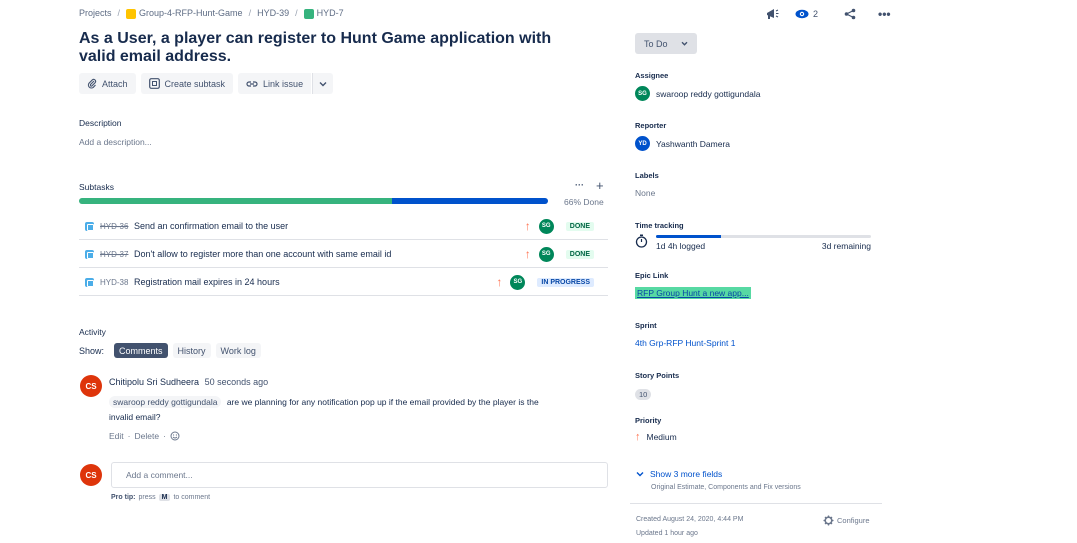  What do you see at coordinates (96, 187) in the screenshot?
I see `subtasks-label: Subtasks` at bounding box center [96, 187].